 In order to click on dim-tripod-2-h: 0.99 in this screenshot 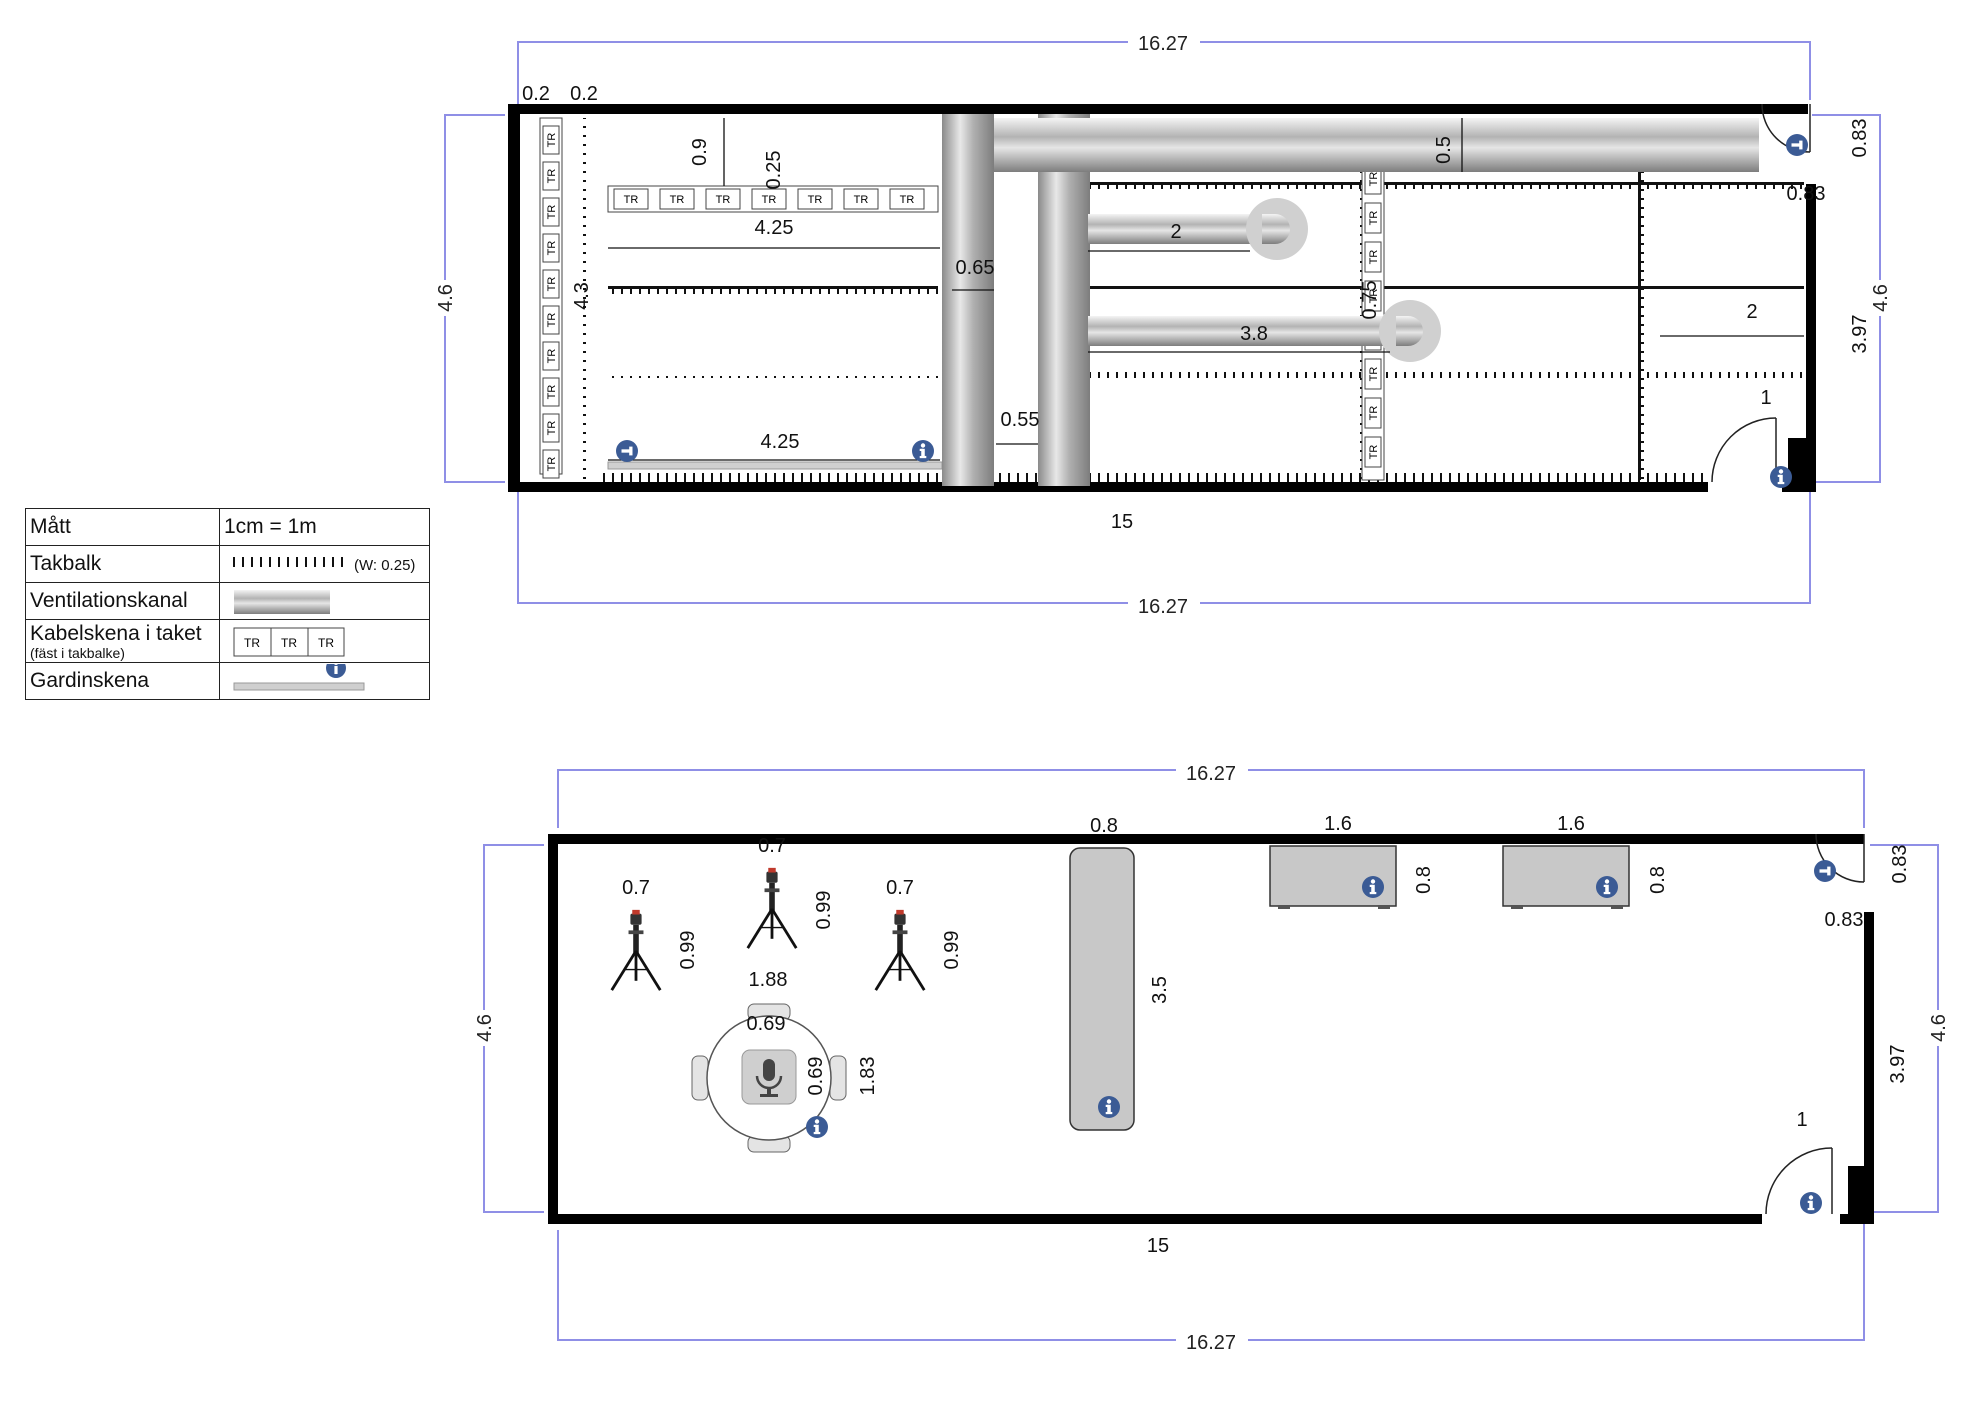, I will do `click(824, 910)`.